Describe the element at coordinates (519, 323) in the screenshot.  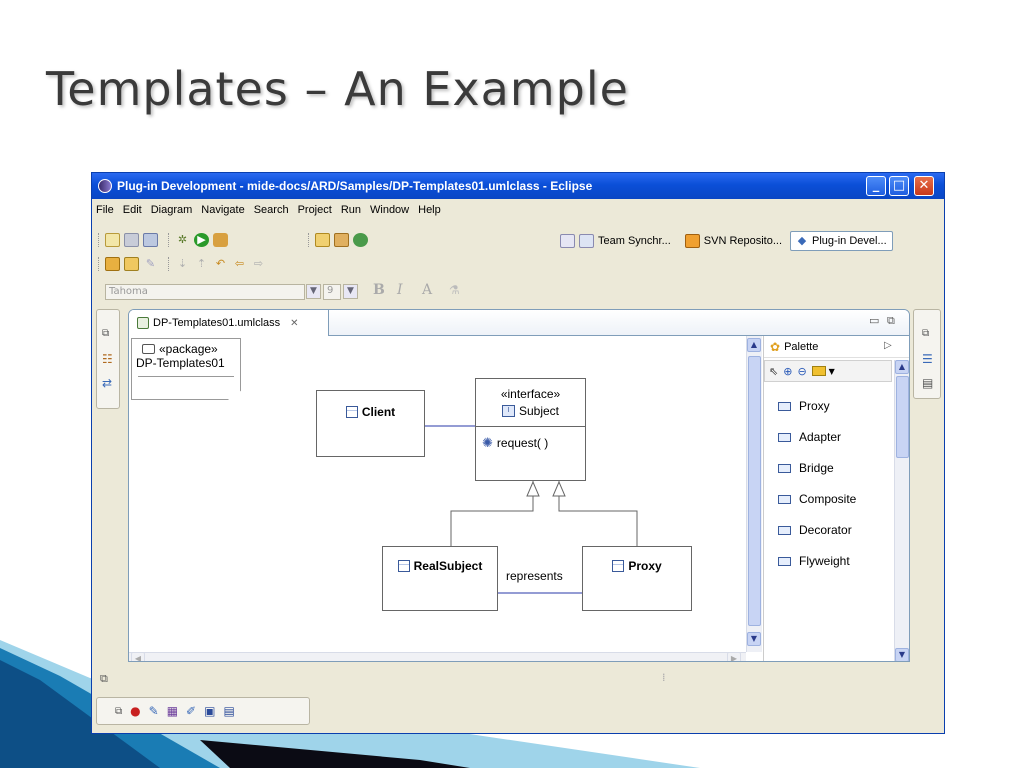
I see `editor-tab-row: DP-Templates01.umlclass ✕ ▭ ⧉` at that location.